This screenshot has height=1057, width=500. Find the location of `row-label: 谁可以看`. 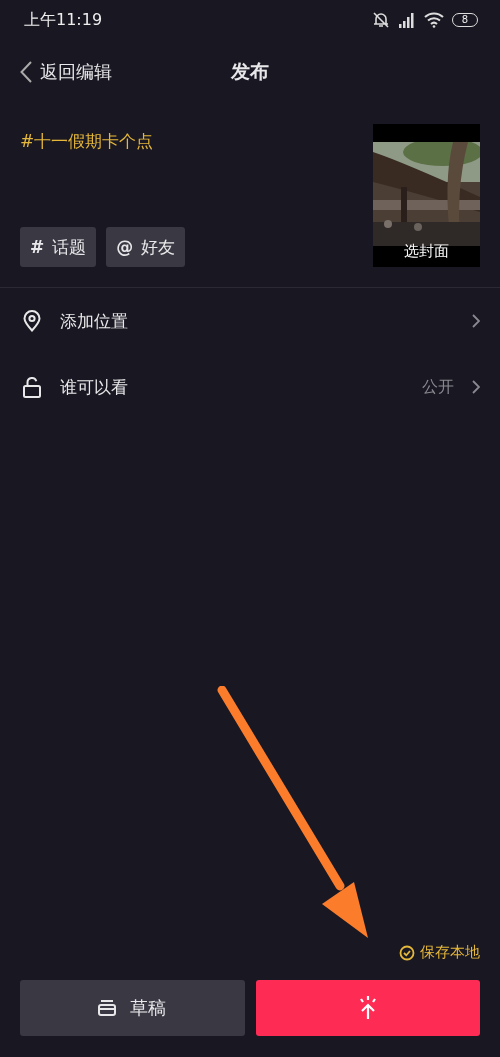

row-label: 谁可以看 is located at coordinates (94, 387).